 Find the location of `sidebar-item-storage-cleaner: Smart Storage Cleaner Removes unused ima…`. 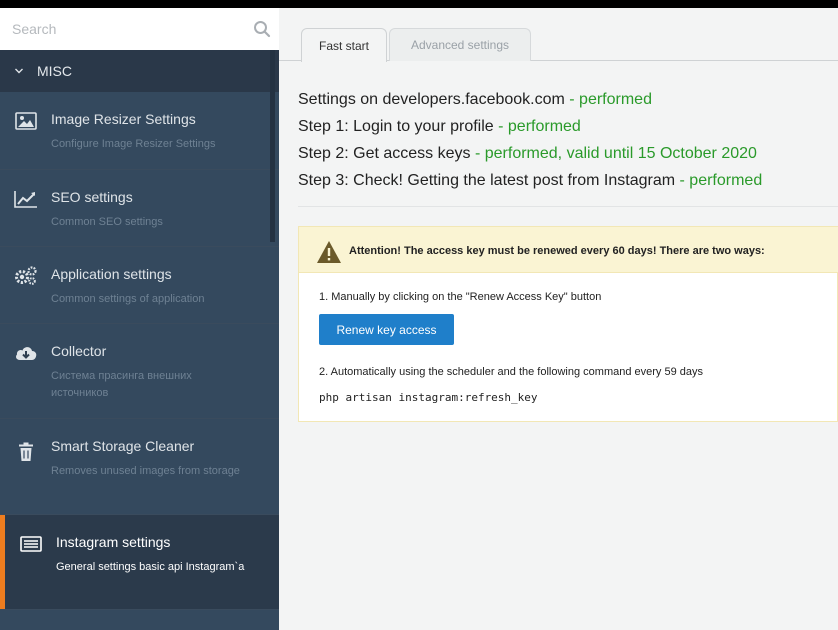

sidebar-item-storage-cleaner: Smart Storage Cleaner Removes unused ima… is located at coordinates (139, 467).